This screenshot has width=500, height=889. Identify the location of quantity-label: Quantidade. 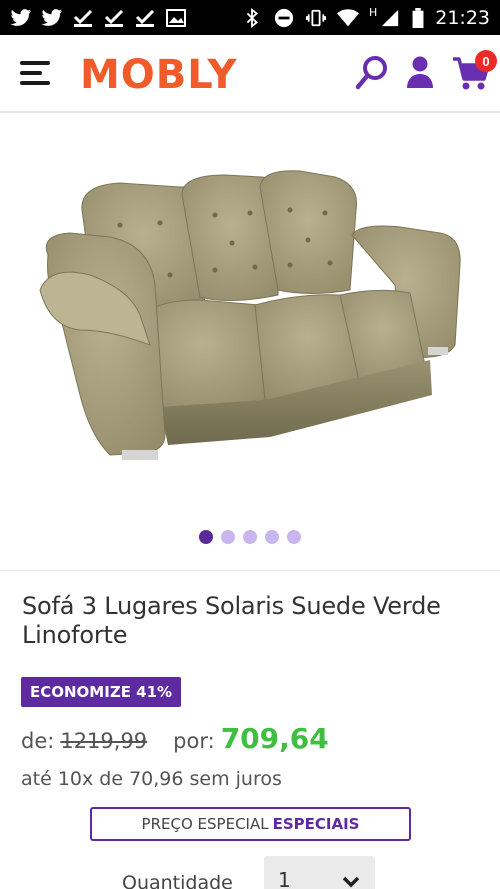
(177, 880).